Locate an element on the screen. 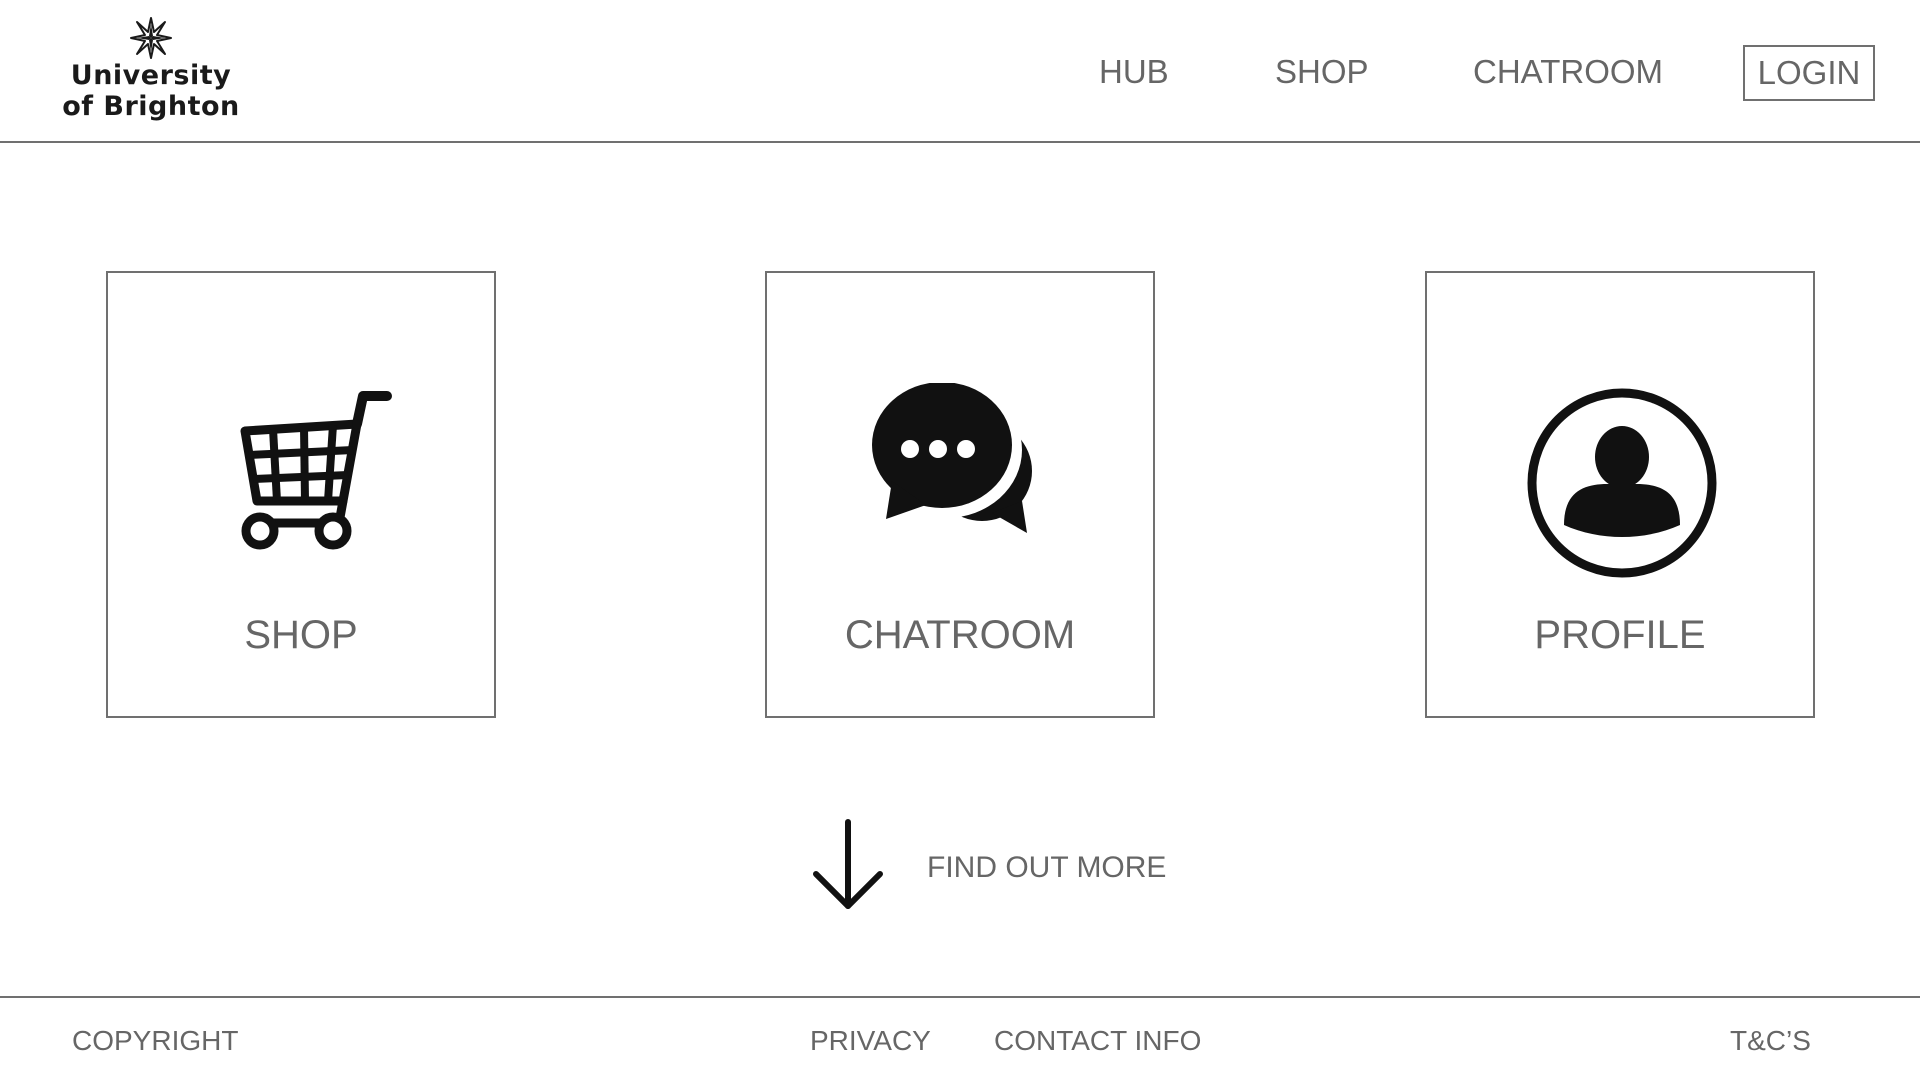  footer-contact-link: CONTACT INFO is located at coordinates (1097, 1041).